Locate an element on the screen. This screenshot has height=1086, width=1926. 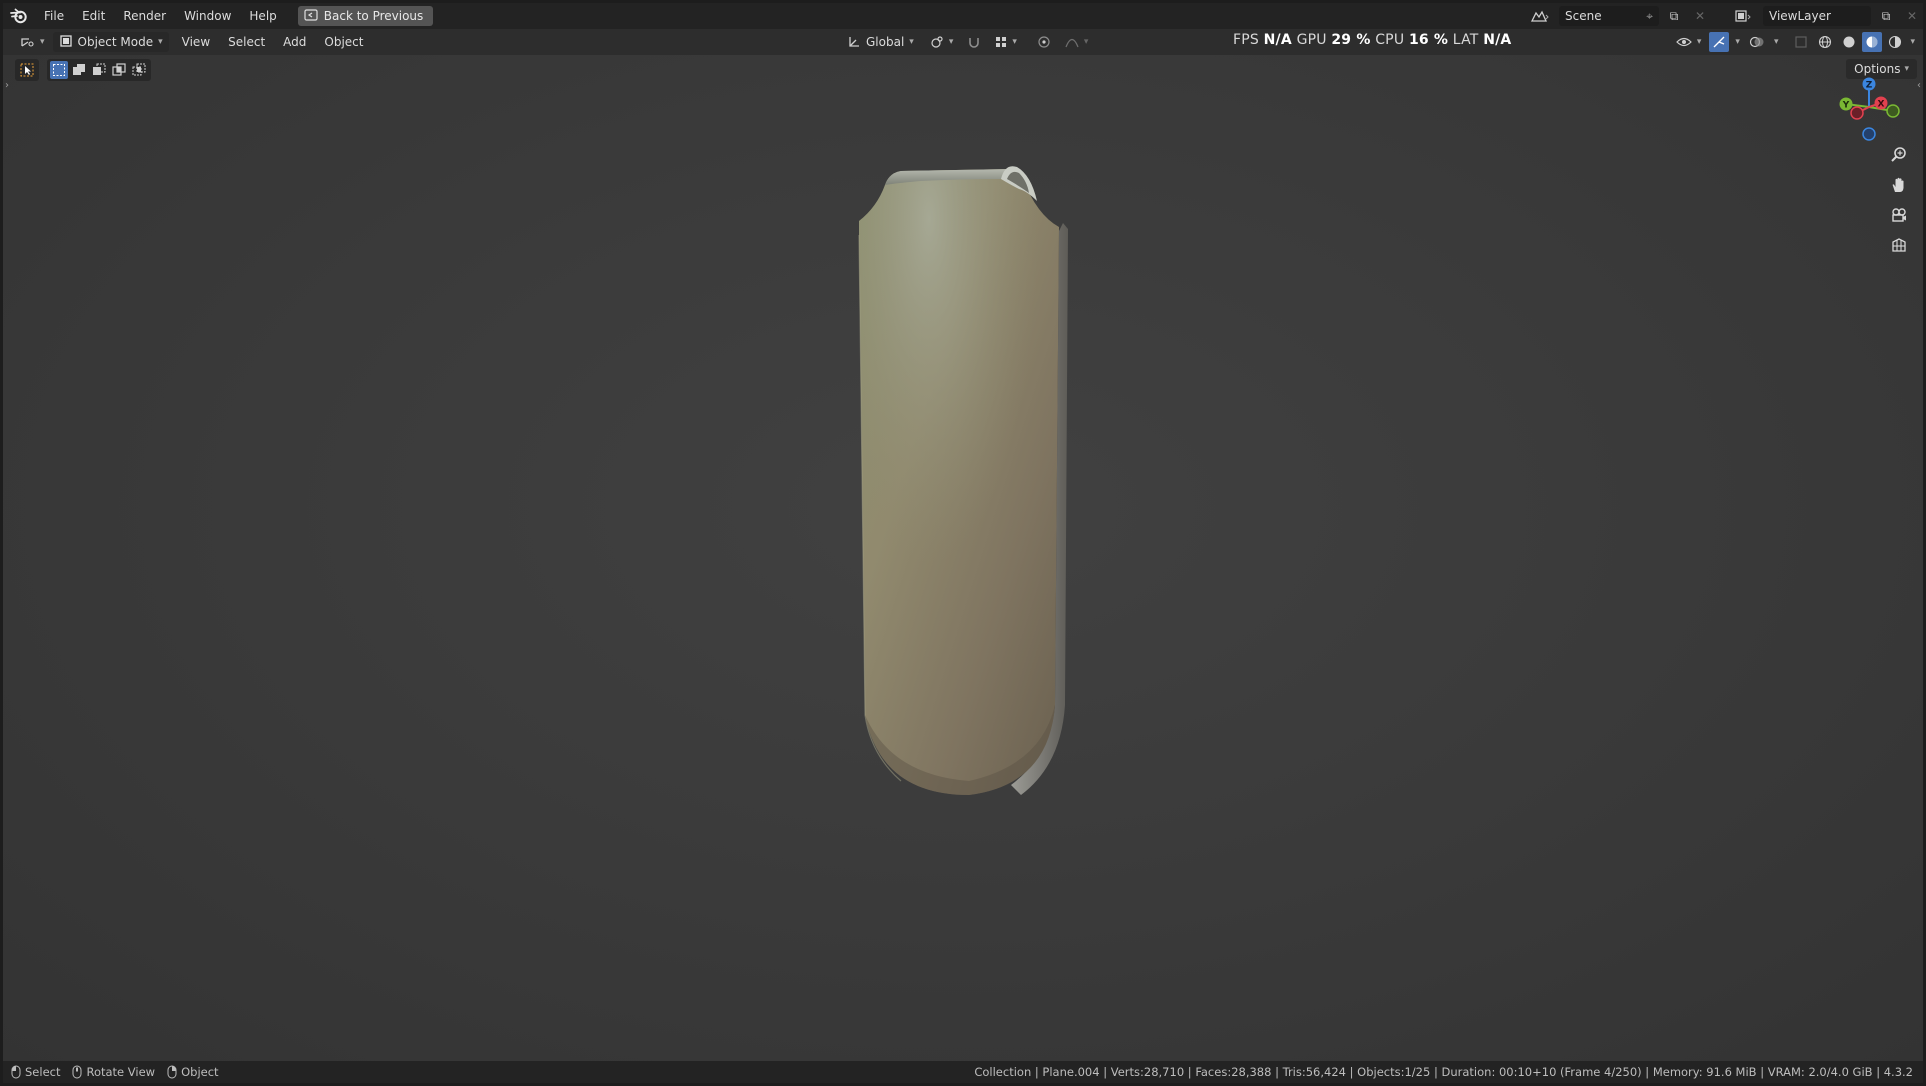
select-invert-icon is located at coordinates (119, 70).